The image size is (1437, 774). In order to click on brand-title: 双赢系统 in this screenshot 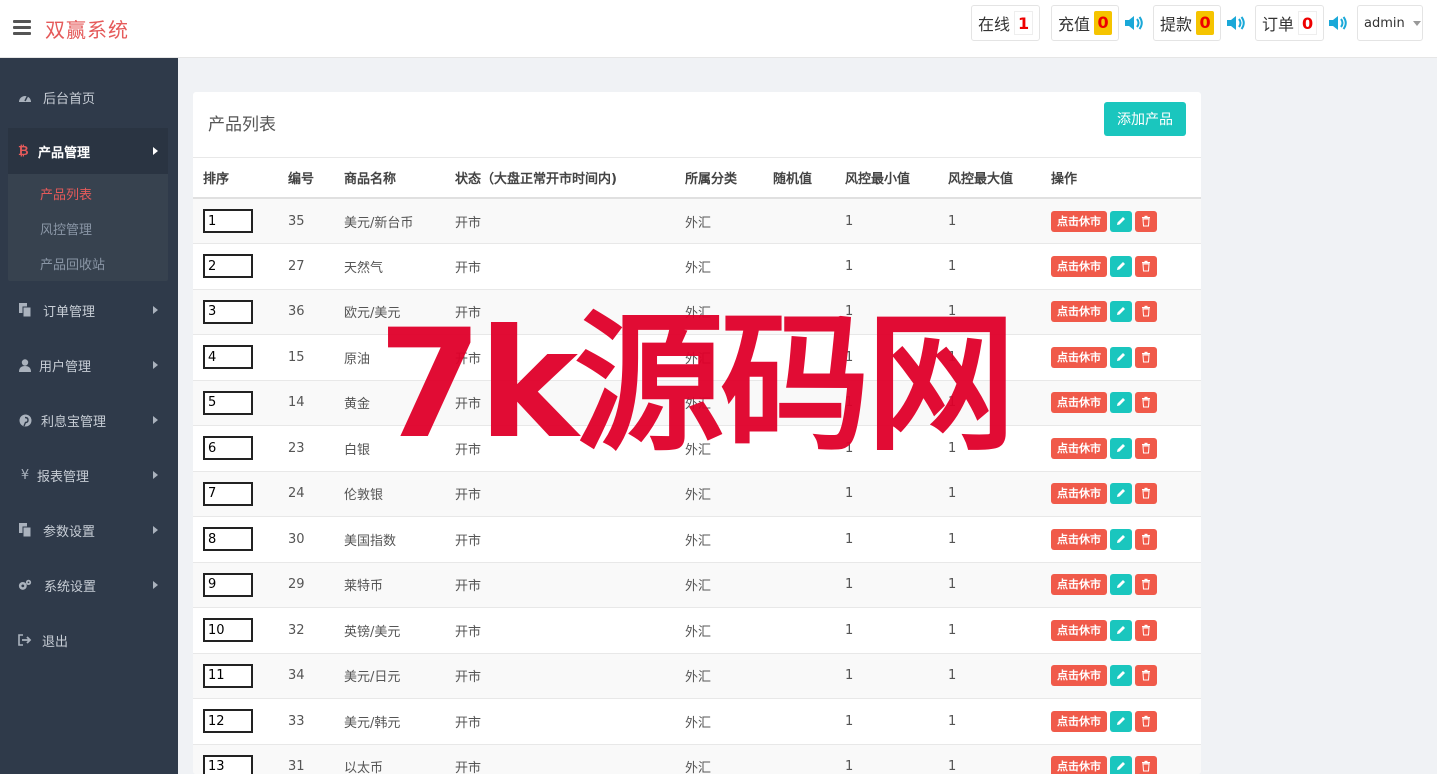, I will do `click(87, 30)`.